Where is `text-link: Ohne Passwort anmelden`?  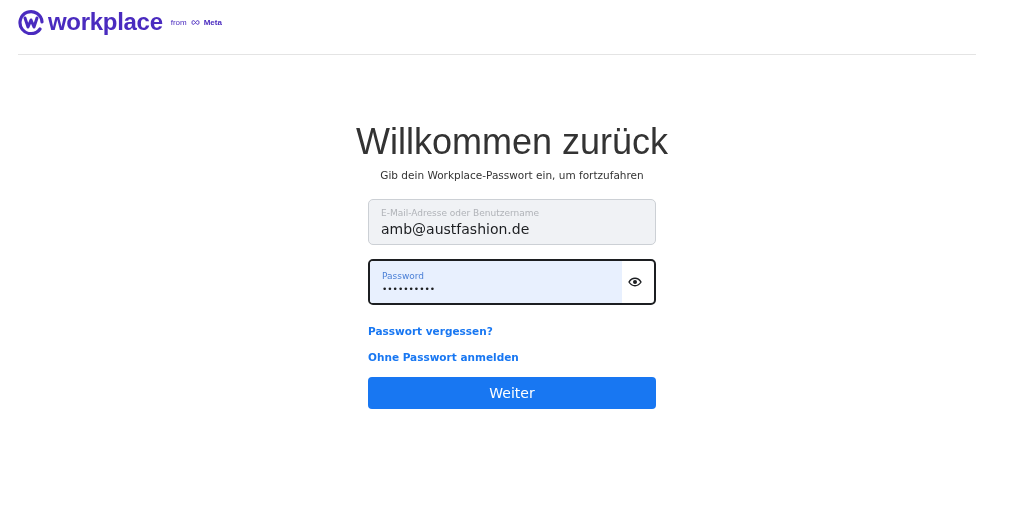
text-link: Ohne Passwort anmelden is located at coordinates (443, 357).